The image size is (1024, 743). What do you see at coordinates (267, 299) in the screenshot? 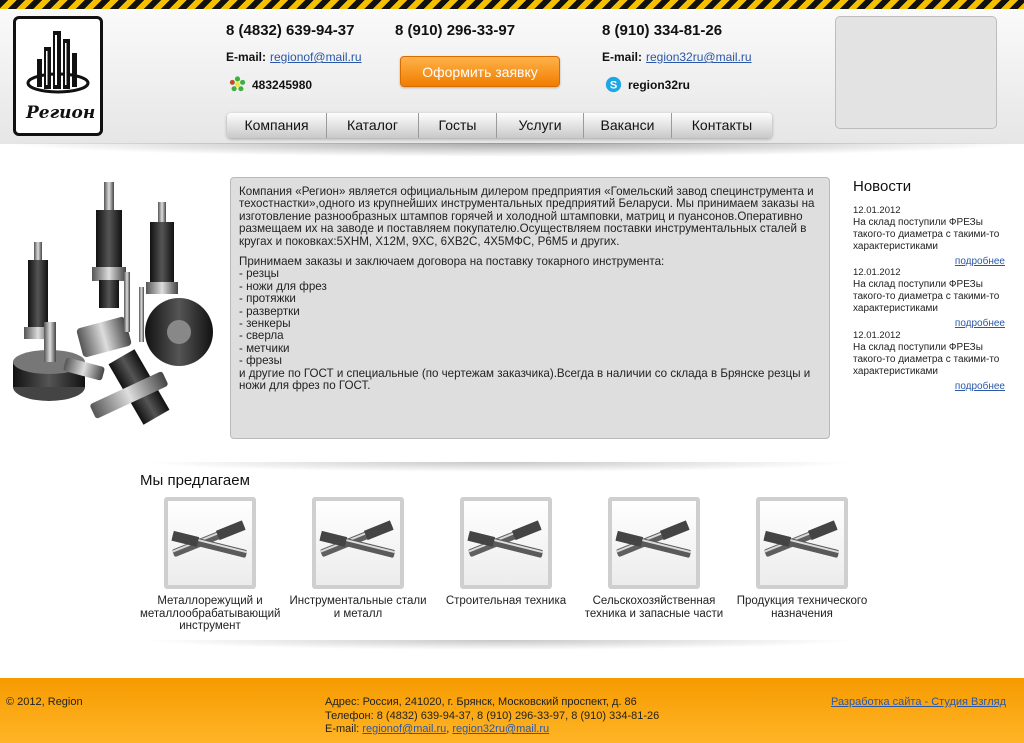
I see `list-item: - протяжки` at bounding box center [267, 299].